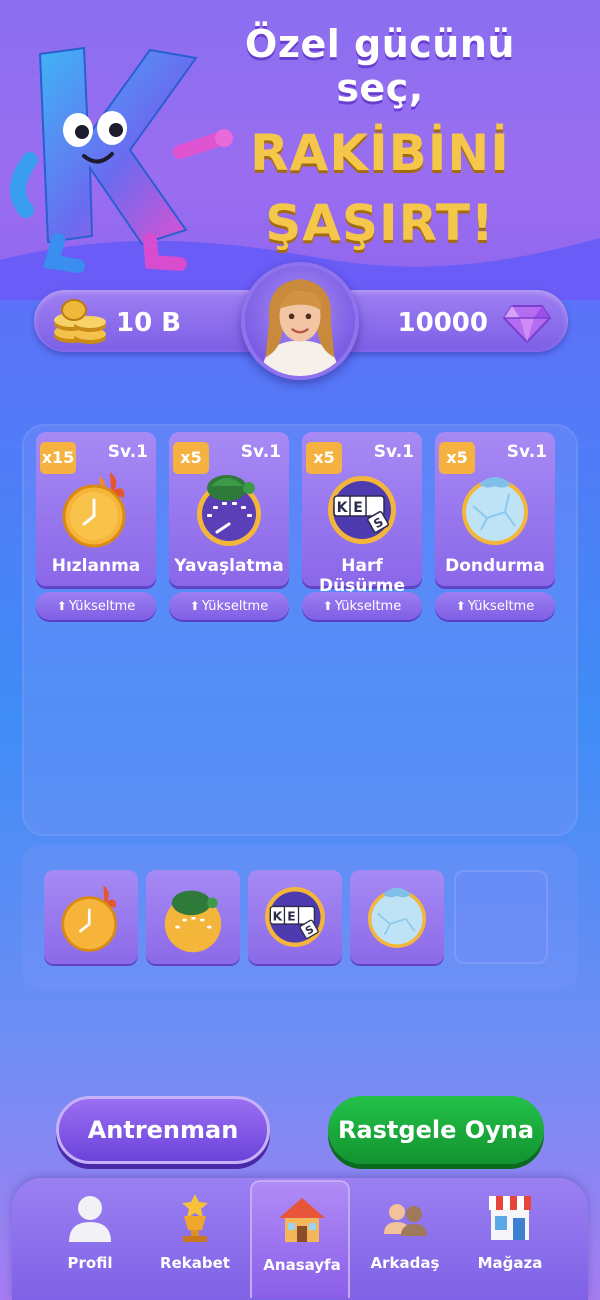 Image resolution: width=600 pixels, height=1300 pixels. Describe the element at coordinates (405, 1239) in the screenshot. I see `nav-item-friends: Arkadaş` at that location.